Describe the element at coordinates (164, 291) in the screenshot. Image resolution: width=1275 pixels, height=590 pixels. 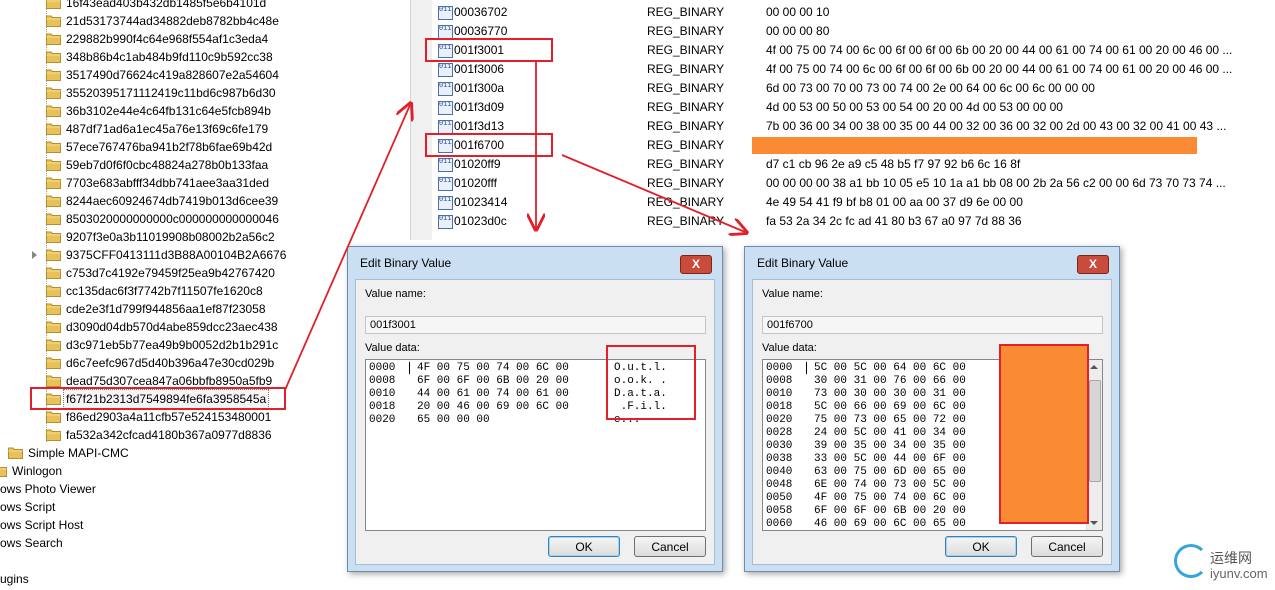
I see `tree-item-label: cc135dac6f3f7742b7f11507fe1620c8` at that location.